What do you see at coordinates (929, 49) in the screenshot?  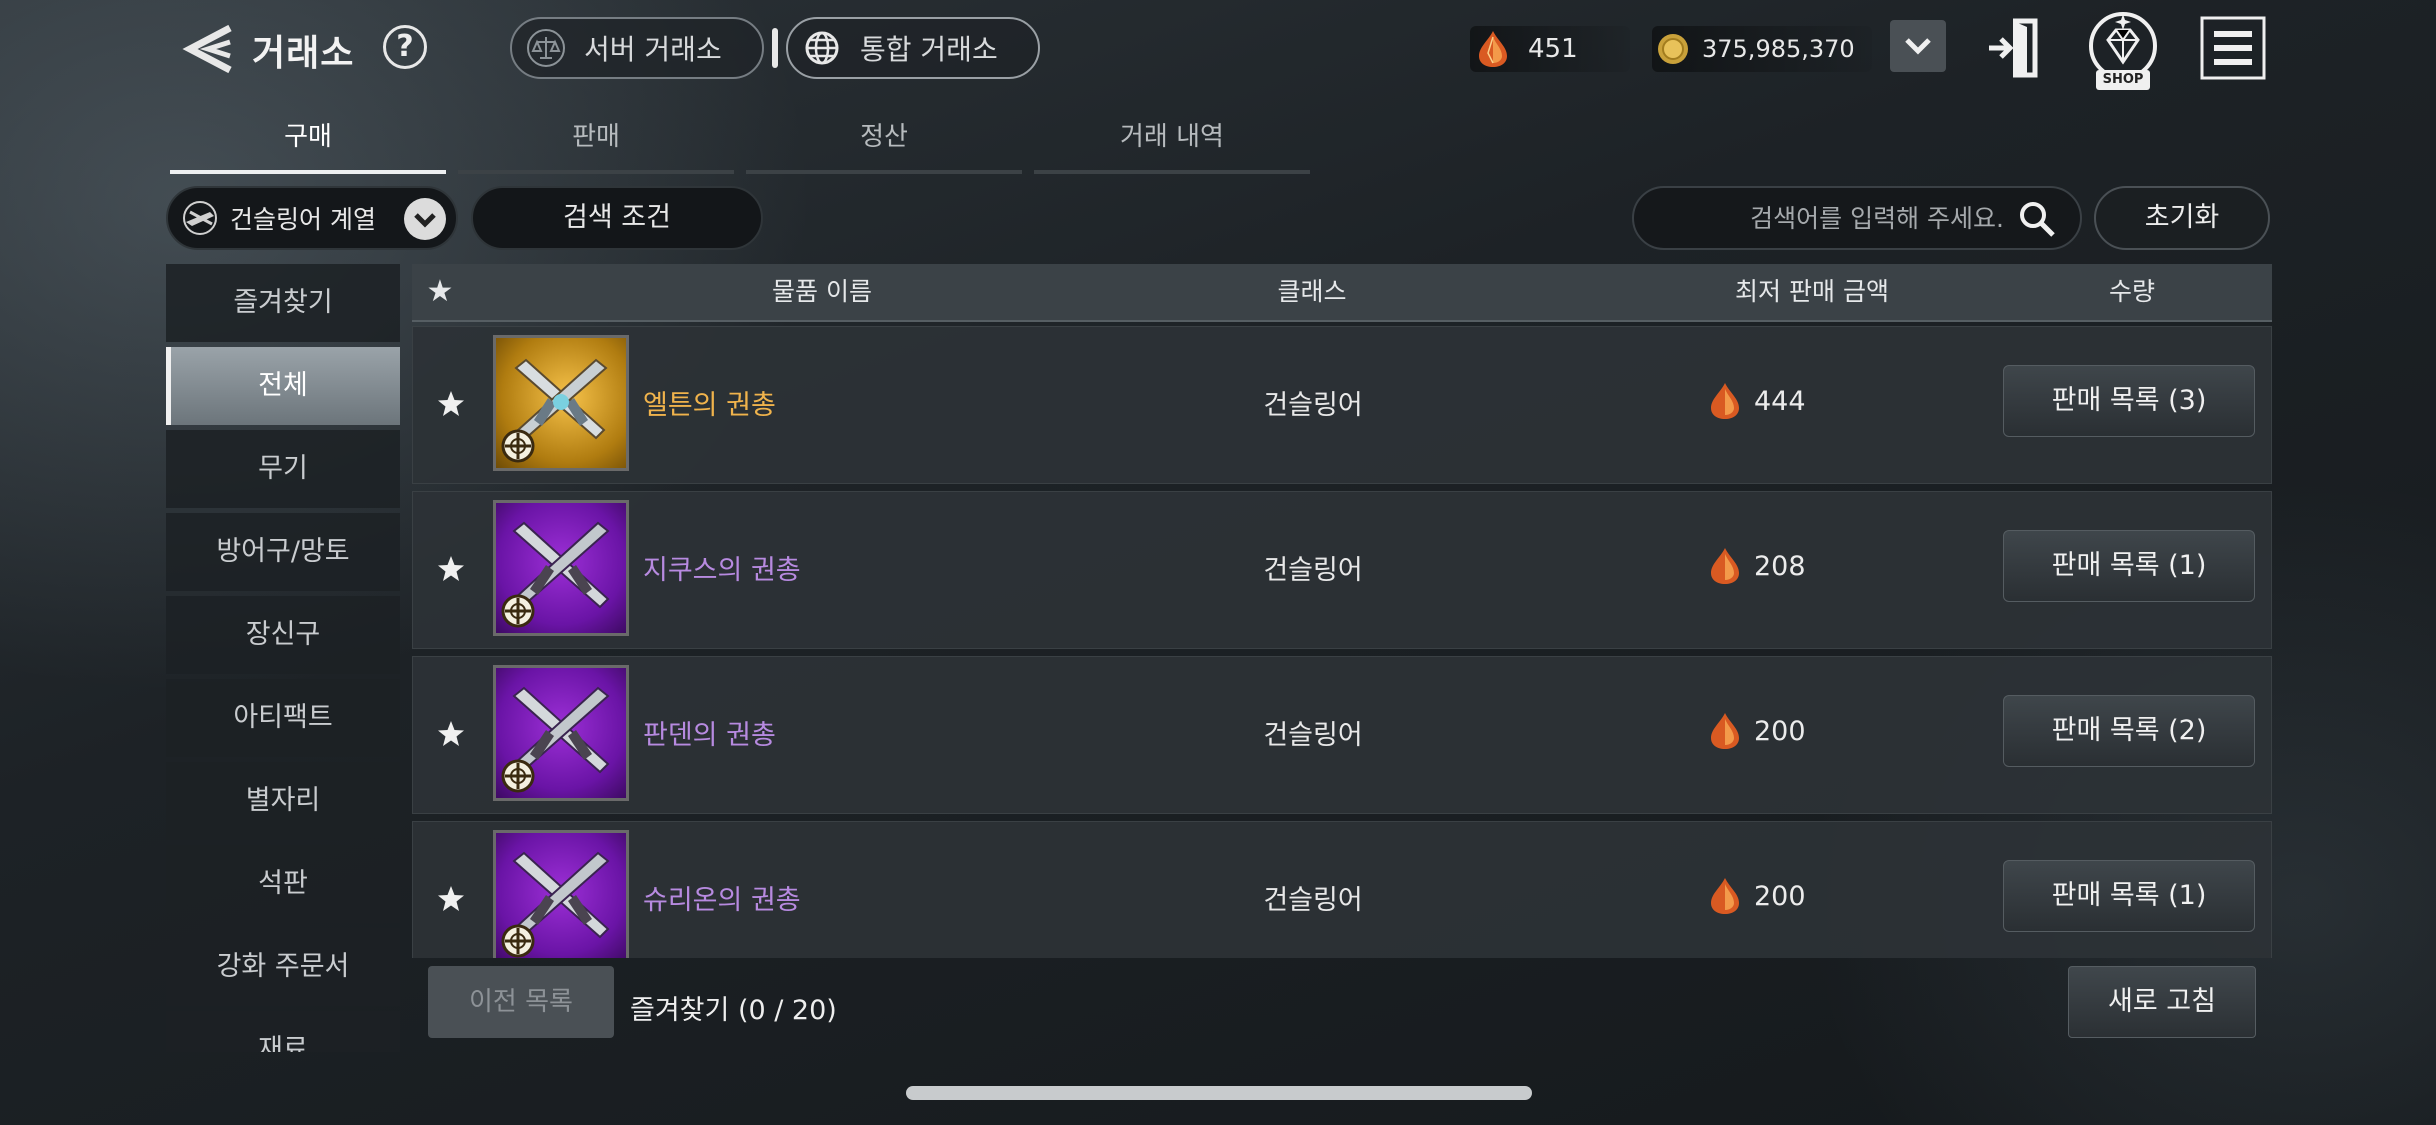 I see `unified-exchange-label: 통합 거래소` at bounding box center [929, 49].